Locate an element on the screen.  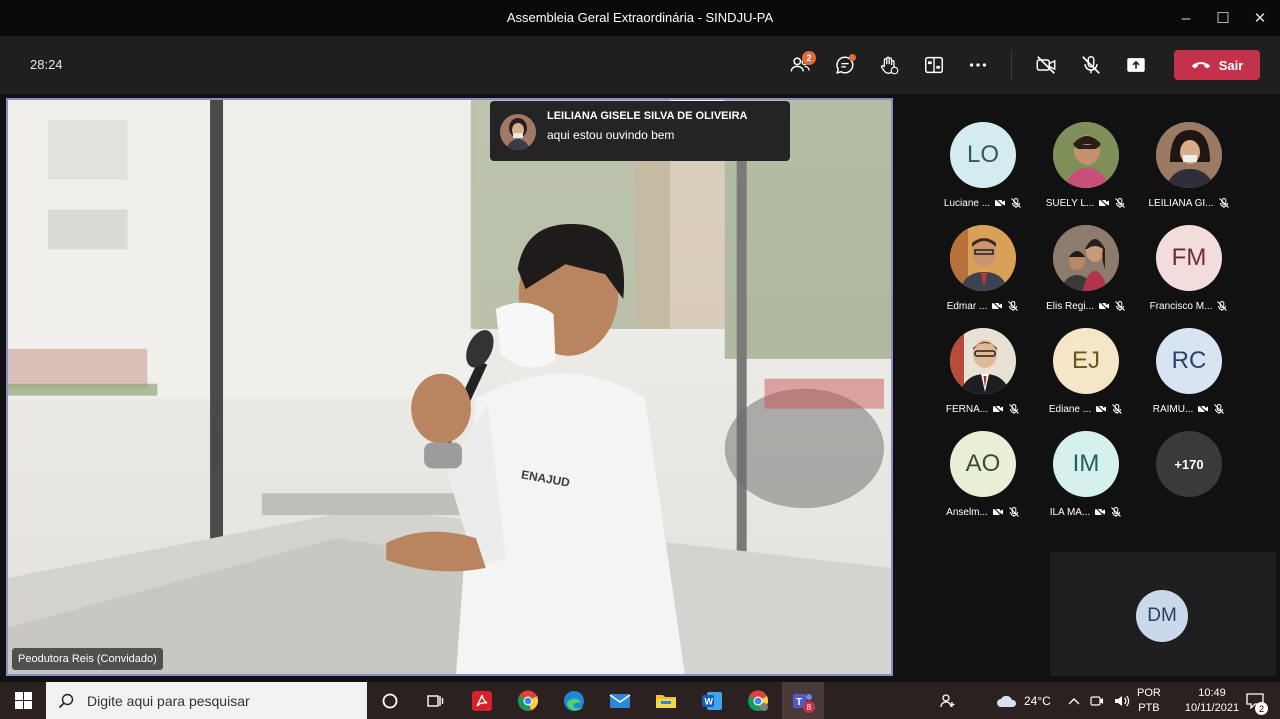
mail-app is located at coordinates (620, 701).